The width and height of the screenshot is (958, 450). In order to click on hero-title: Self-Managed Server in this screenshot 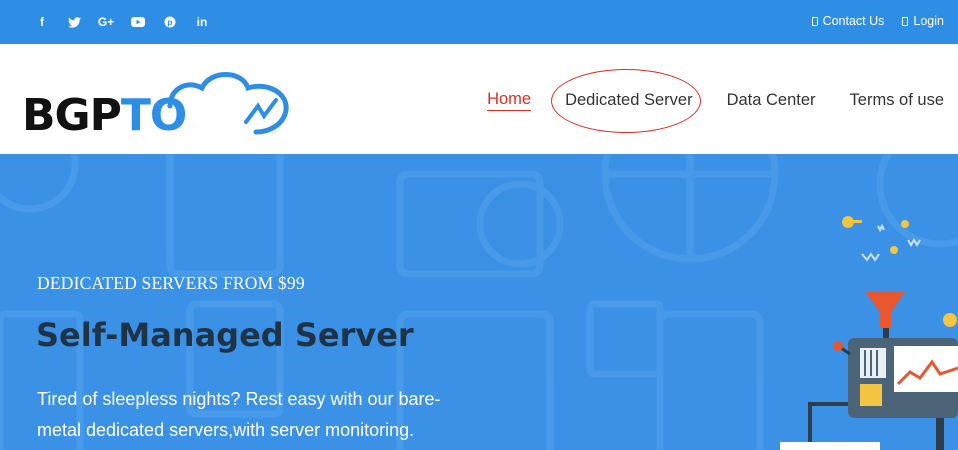, I will do `click(225, 335)`.